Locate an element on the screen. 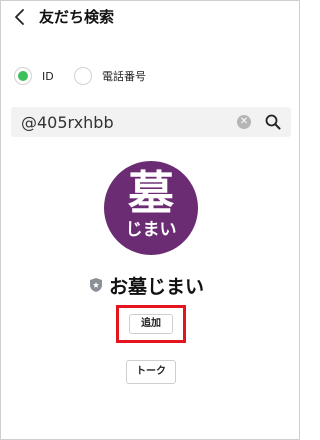  talk-button: トーク is located at coordinates (151, 372).